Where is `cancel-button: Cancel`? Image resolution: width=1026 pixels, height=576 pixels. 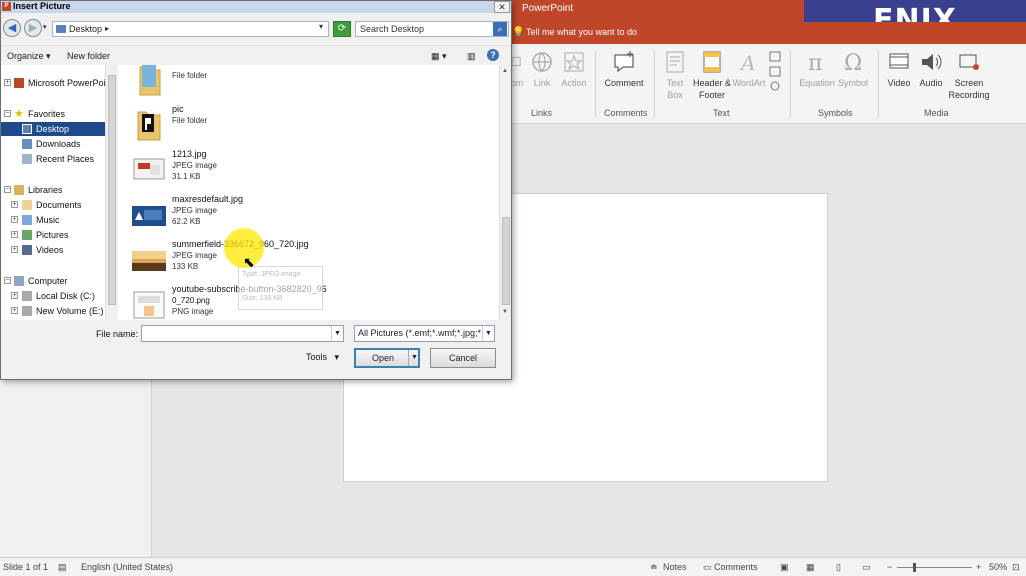
cancel-button: Cancel is located at coordinates (463, 358).